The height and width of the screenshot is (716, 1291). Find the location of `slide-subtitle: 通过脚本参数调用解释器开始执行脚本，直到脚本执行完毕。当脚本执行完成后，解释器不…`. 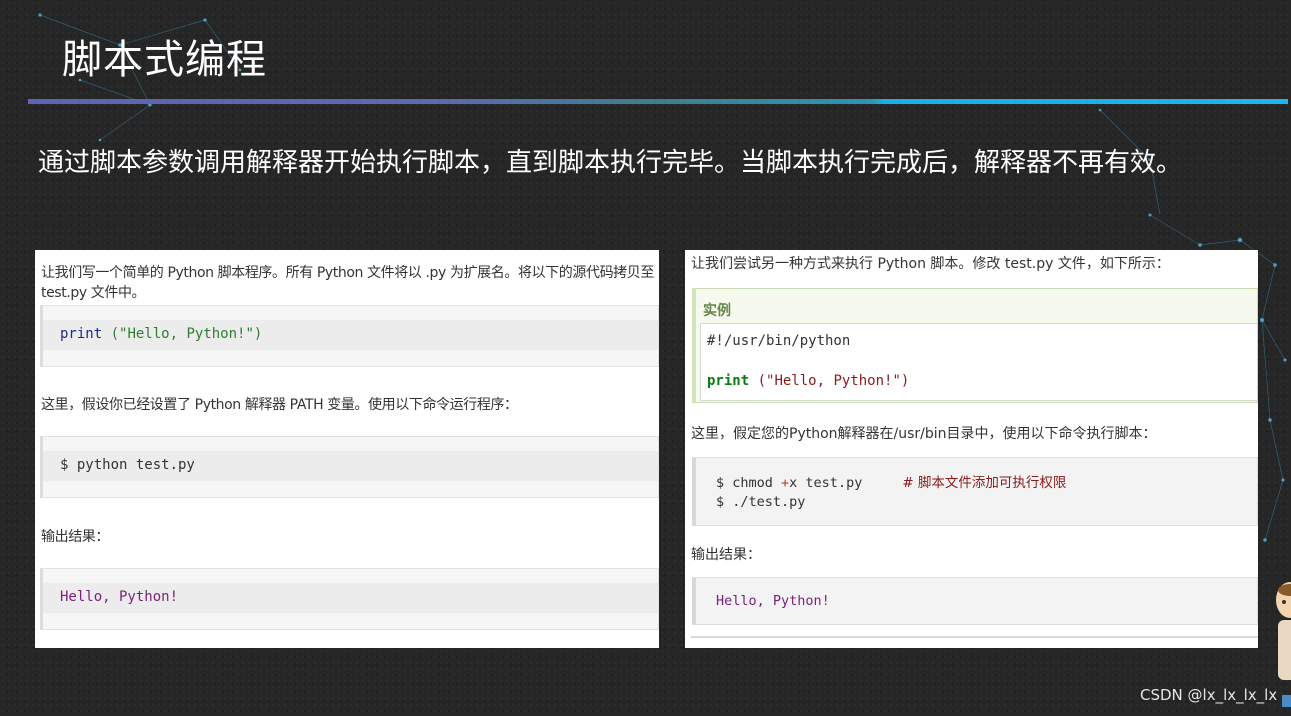

slide-subtitle: 通过脚本参数调用解释器开始执行脚本，直到脚本执行完毕。当脚本执行完成后，解释器不… is located at coordinates (610, 163).